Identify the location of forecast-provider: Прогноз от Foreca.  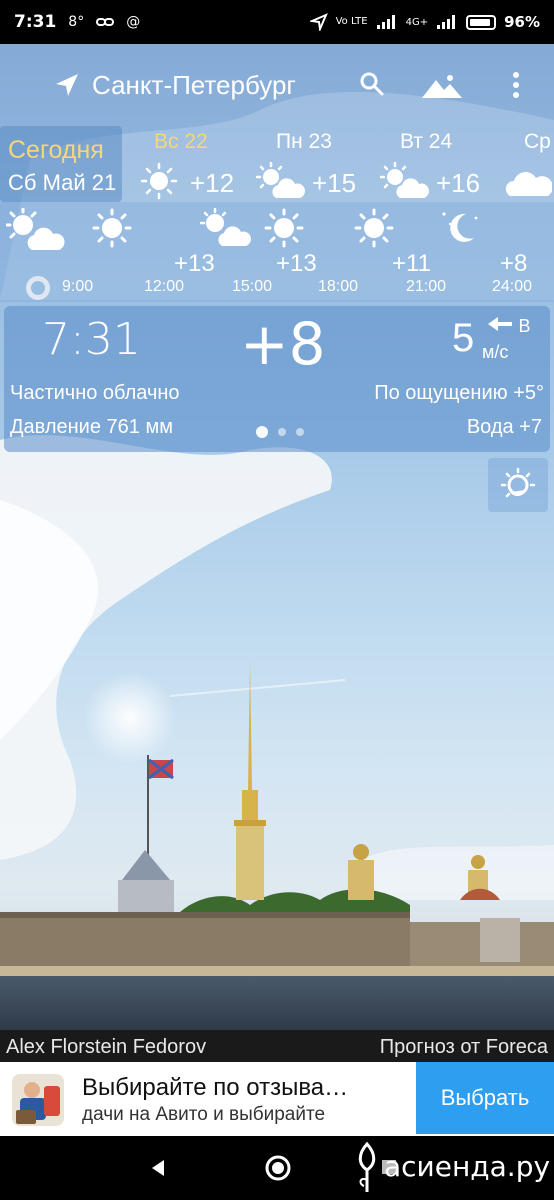
(464, 1047).